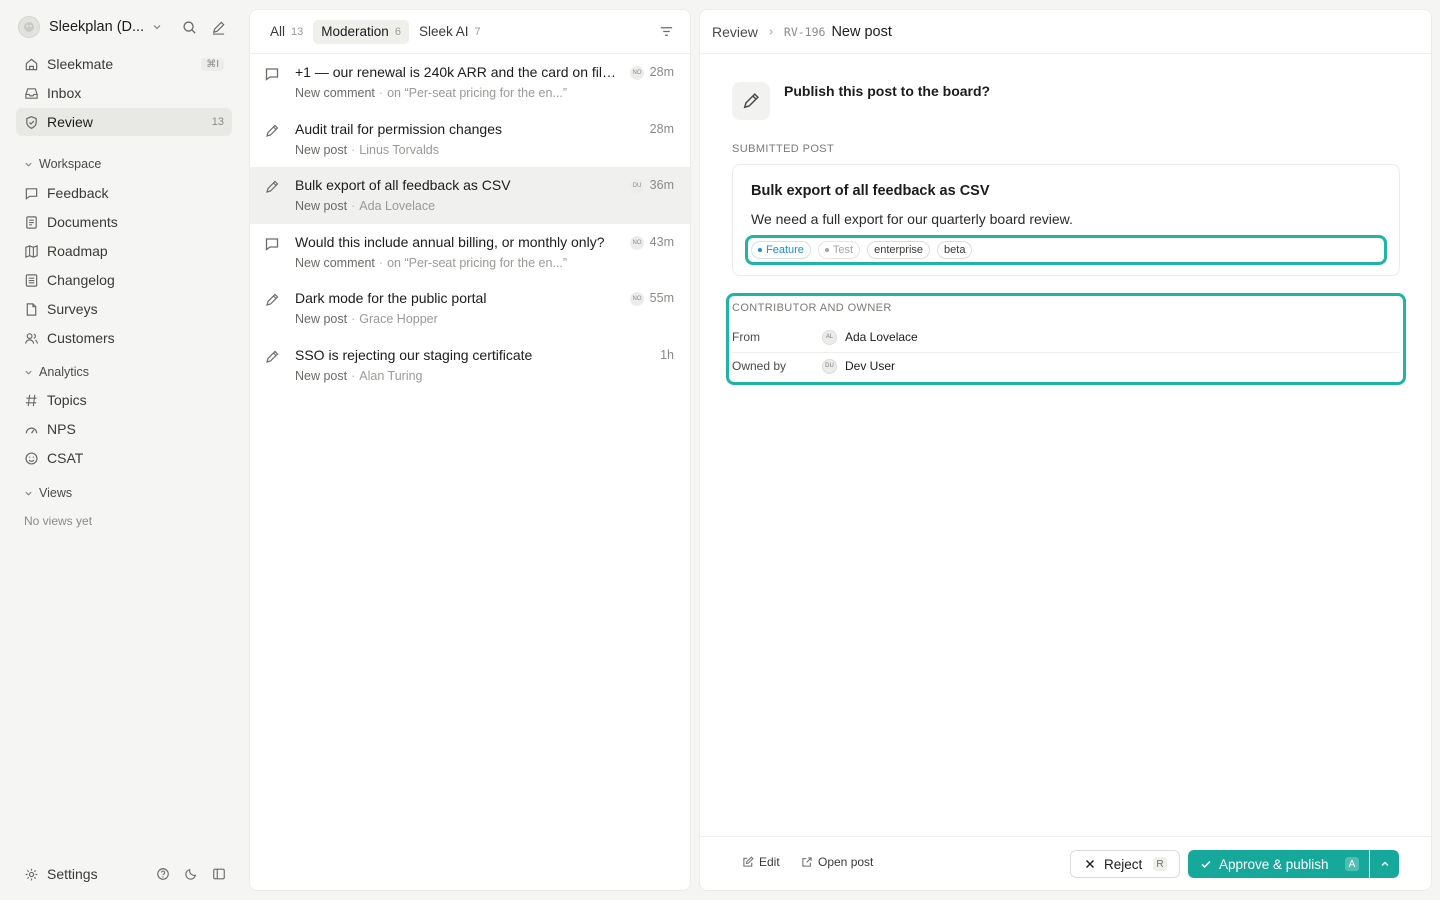  I want to click on tag-enterprise: enterprise, so click(899, 250).